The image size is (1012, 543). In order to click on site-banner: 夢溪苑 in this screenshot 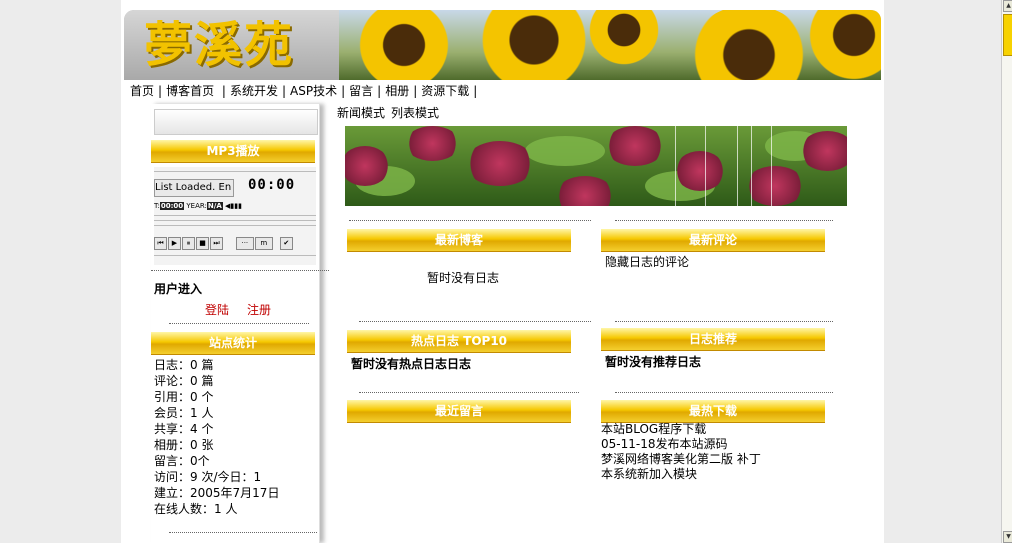, I will do `click(502, 45)`.